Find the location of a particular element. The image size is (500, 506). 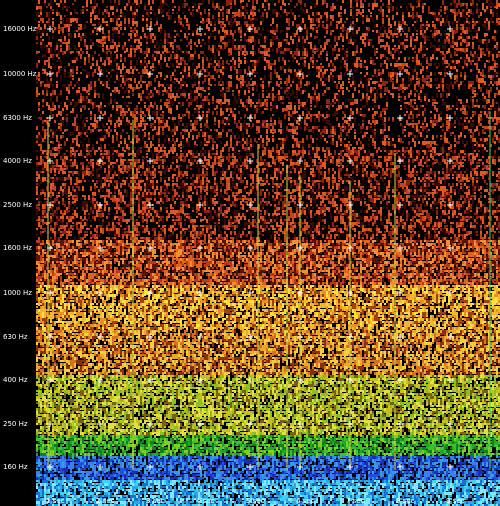

xtick-label: 2 sec is located at coordinates (105, 501).